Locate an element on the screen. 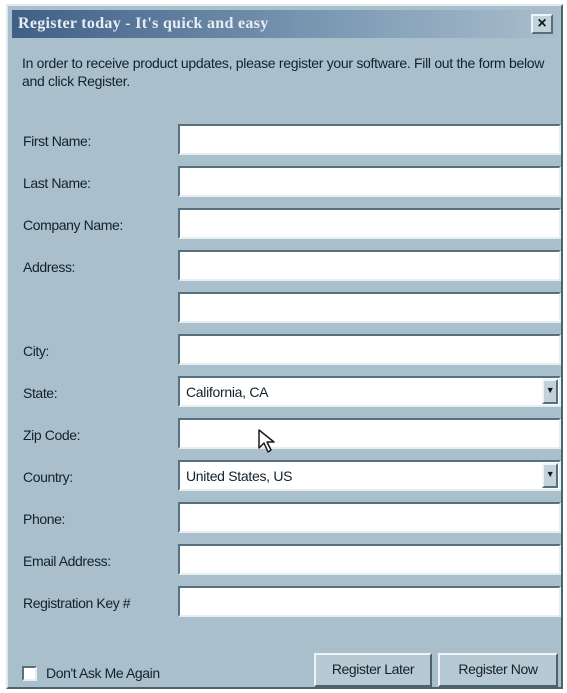 This screenshot has height=693, width=567. address-line2-input is located at coordinates (369, 307).